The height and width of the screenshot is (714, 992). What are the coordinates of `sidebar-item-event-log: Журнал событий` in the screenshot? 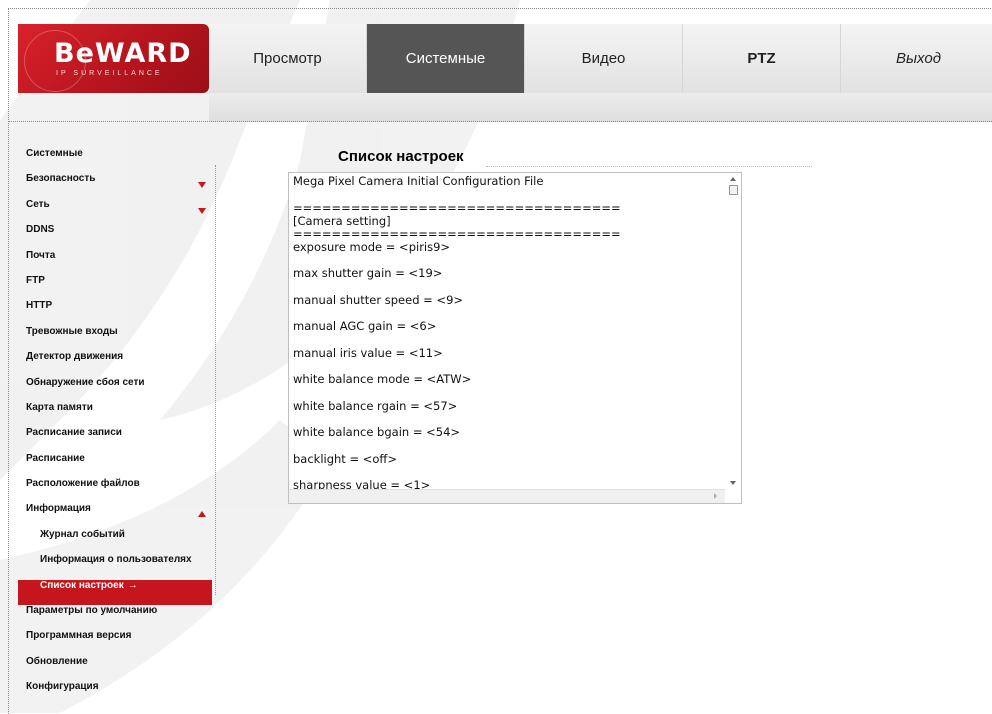 It's located at (114, 541).